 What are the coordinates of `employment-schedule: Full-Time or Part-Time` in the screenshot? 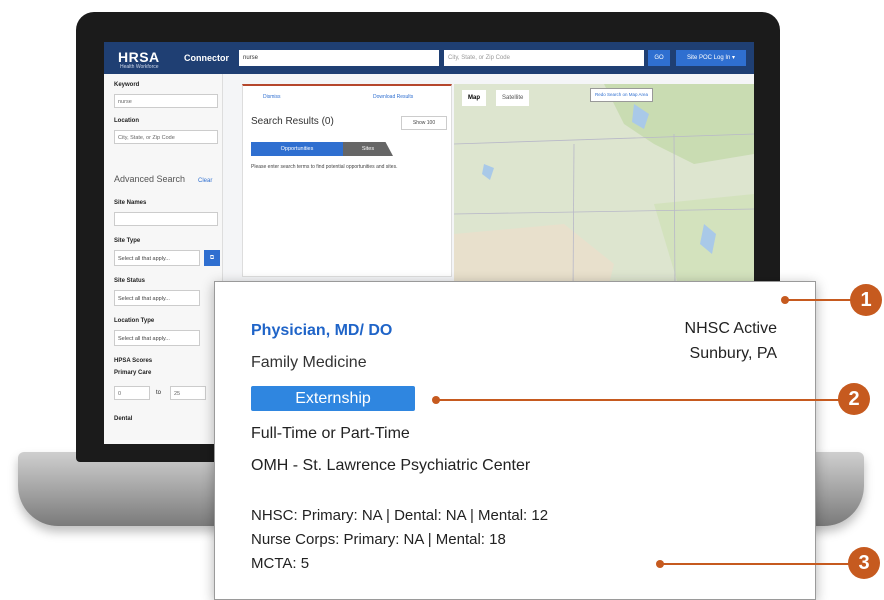 It's located at (330, 433).